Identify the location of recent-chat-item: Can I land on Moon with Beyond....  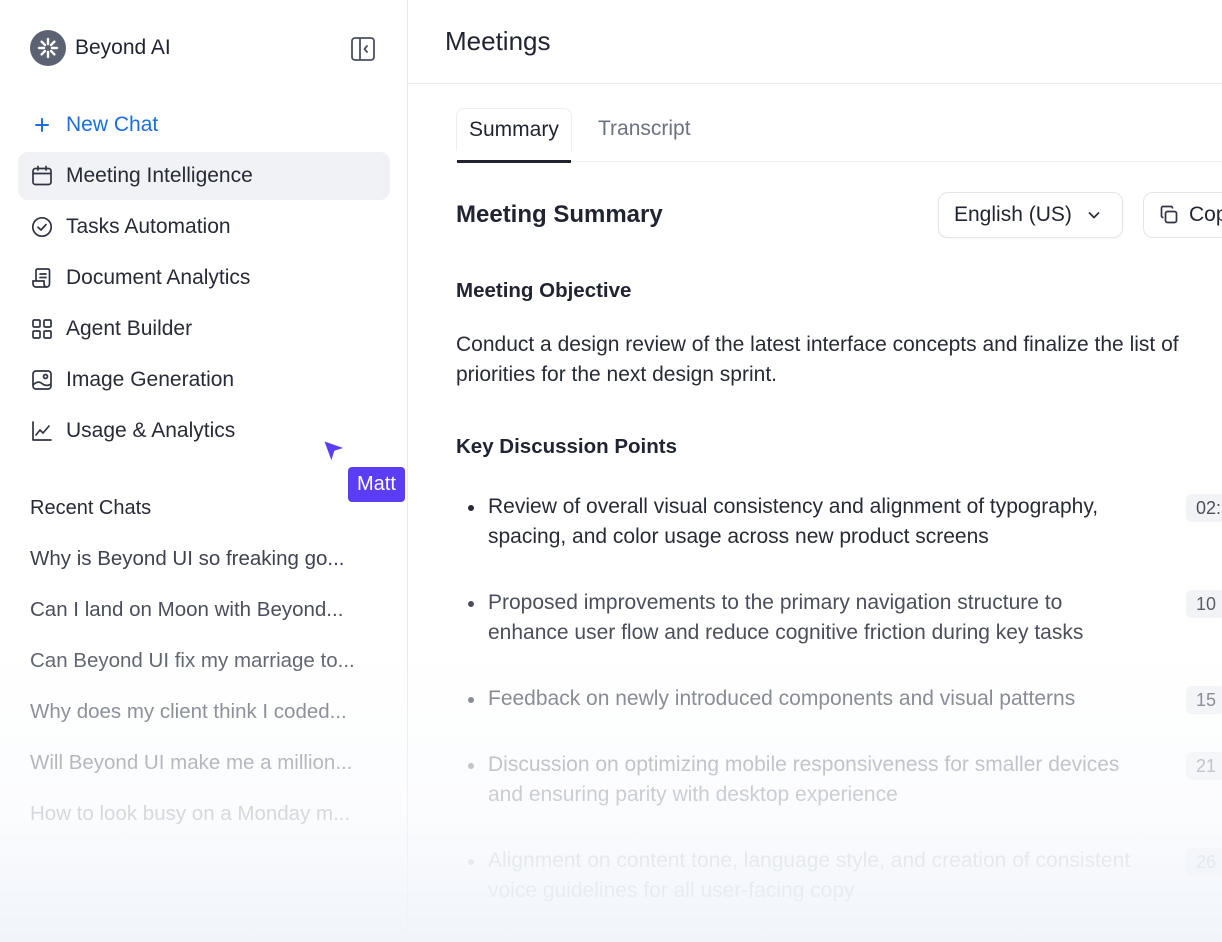
(210, 623).